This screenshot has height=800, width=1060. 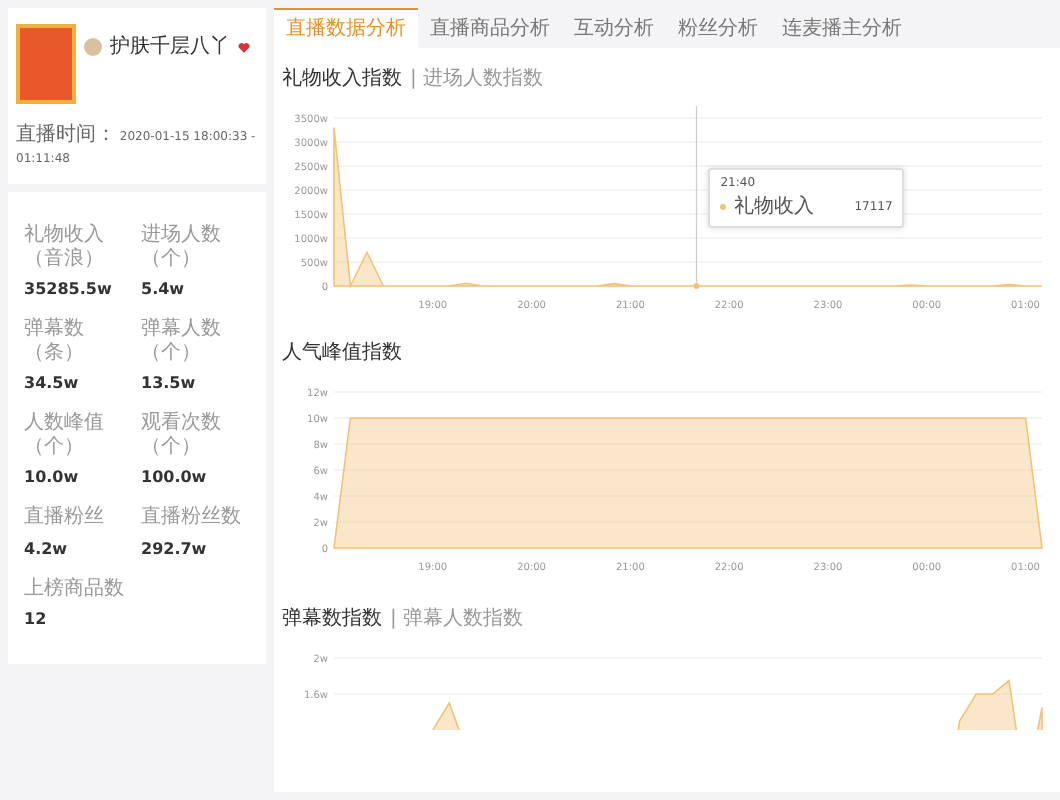 What do you see at coordinates (93, 47) in the screenshot?
I see `avatar-icon` at bounding box center [93, 47].